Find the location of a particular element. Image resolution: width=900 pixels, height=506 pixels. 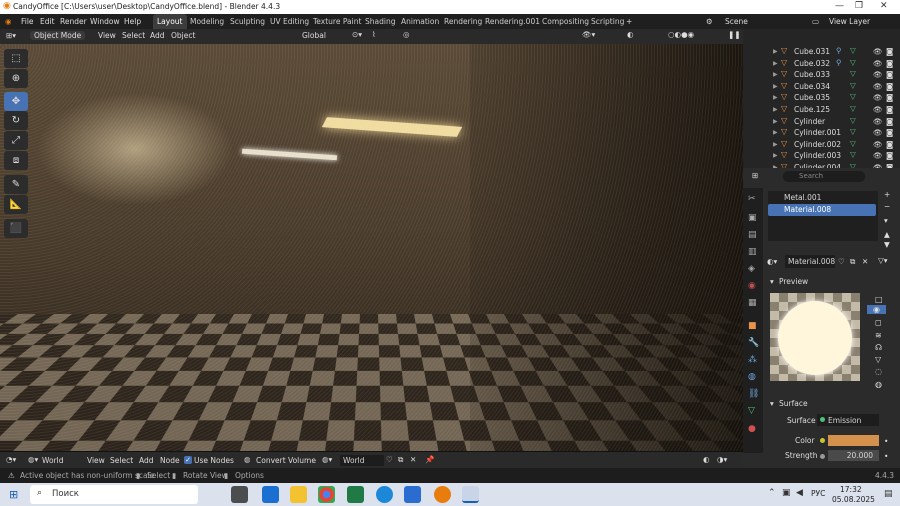

language-indicator: РУС is located at coordinates (818, 493).